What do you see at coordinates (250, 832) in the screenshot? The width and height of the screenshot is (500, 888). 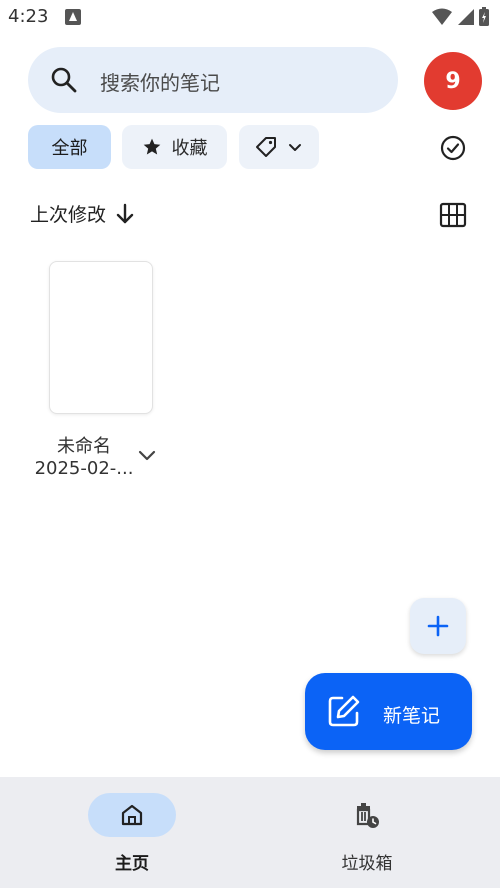 I see `bottom-navigation: 主页 垃圾箱` at bounding box center [250, 832].